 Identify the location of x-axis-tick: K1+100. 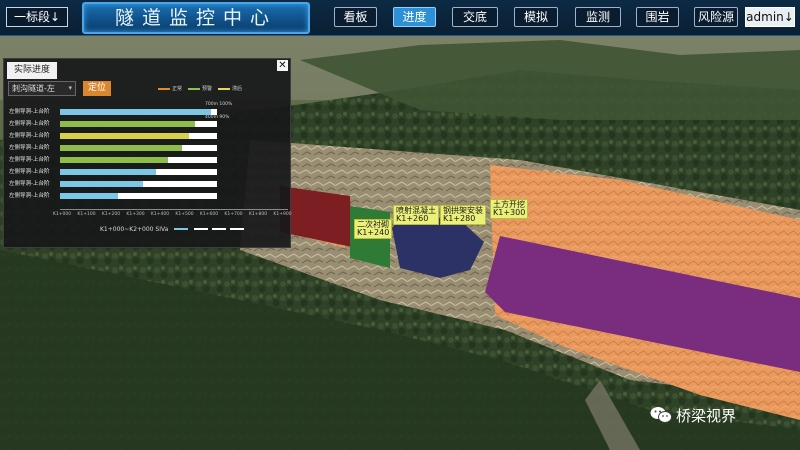
(86, 214).